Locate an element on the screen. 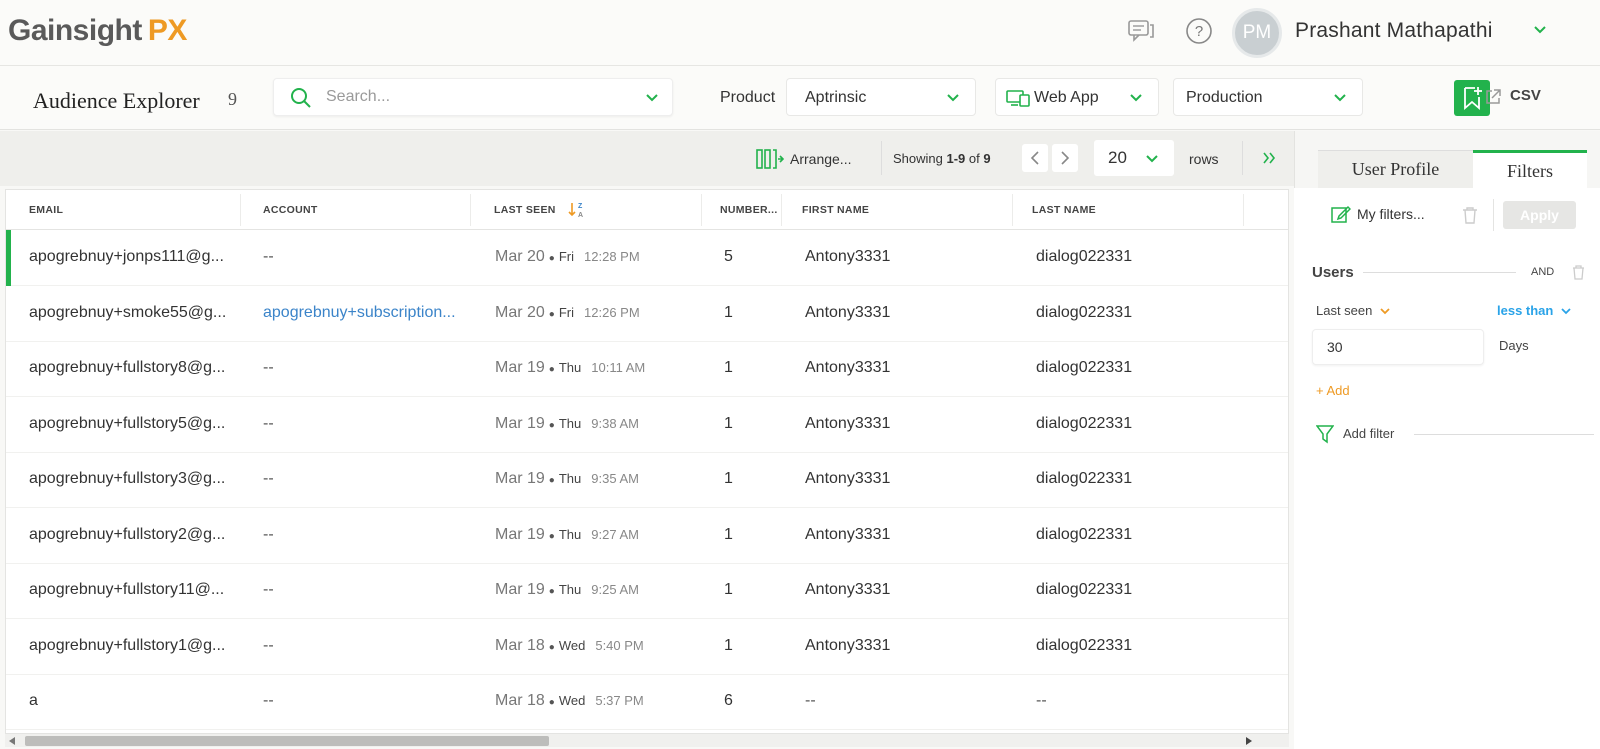  add-condition-button: + Add is located at coordinates (1333, 390).